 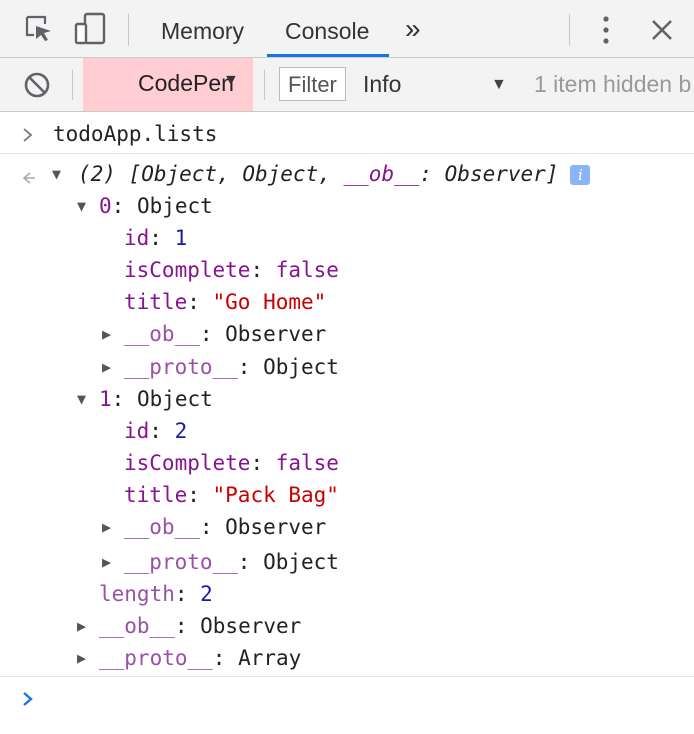 What do you see at coordinates (29, 178) in the screenshot?
I see `result-arrow-icon` at bounding box center [29, 178].